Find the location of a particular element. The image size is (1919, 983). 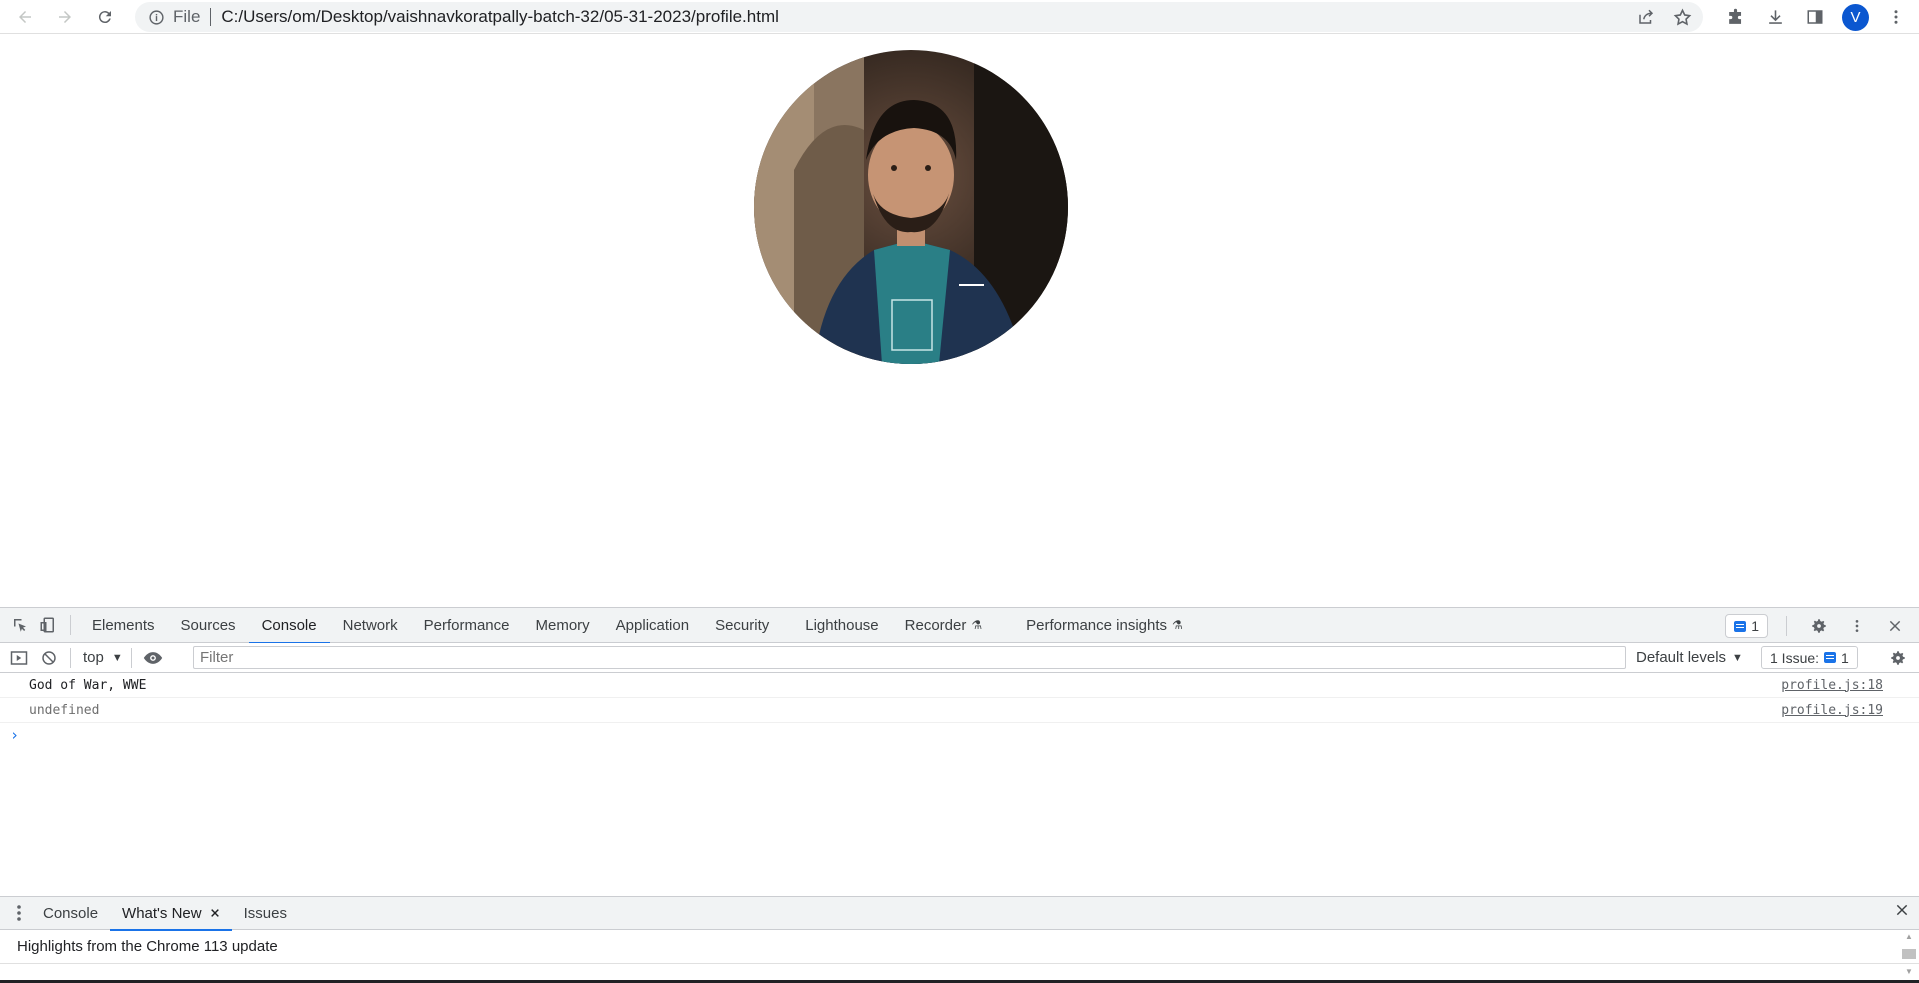

drawer-menu-icon is located at coordinates (19, 913).